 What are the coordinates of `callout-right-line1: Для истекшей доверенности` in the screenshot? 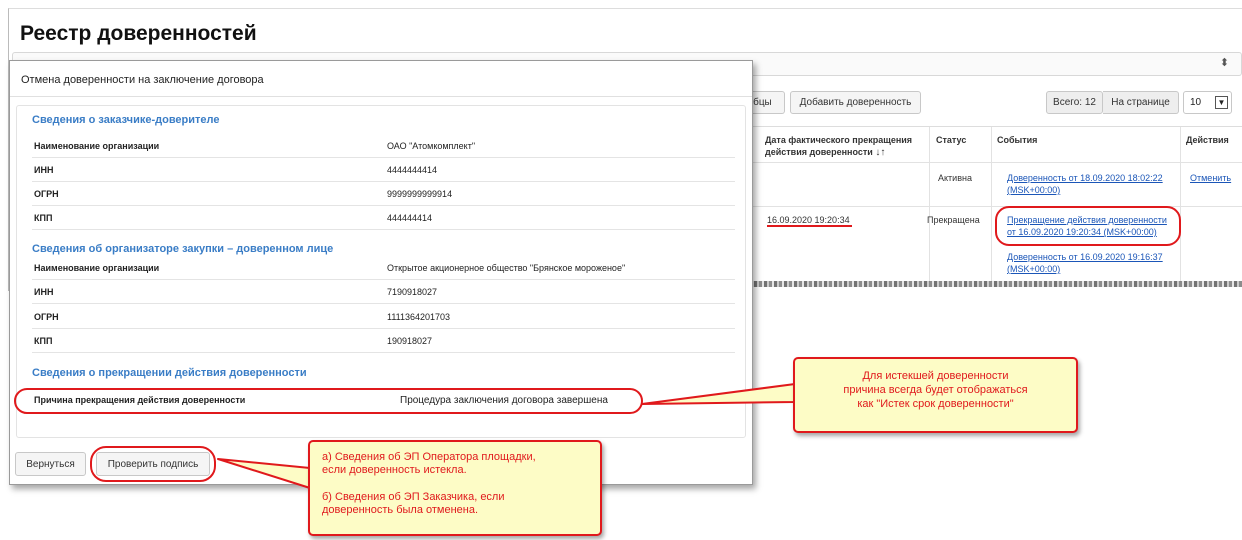 It's located at (935, 376).